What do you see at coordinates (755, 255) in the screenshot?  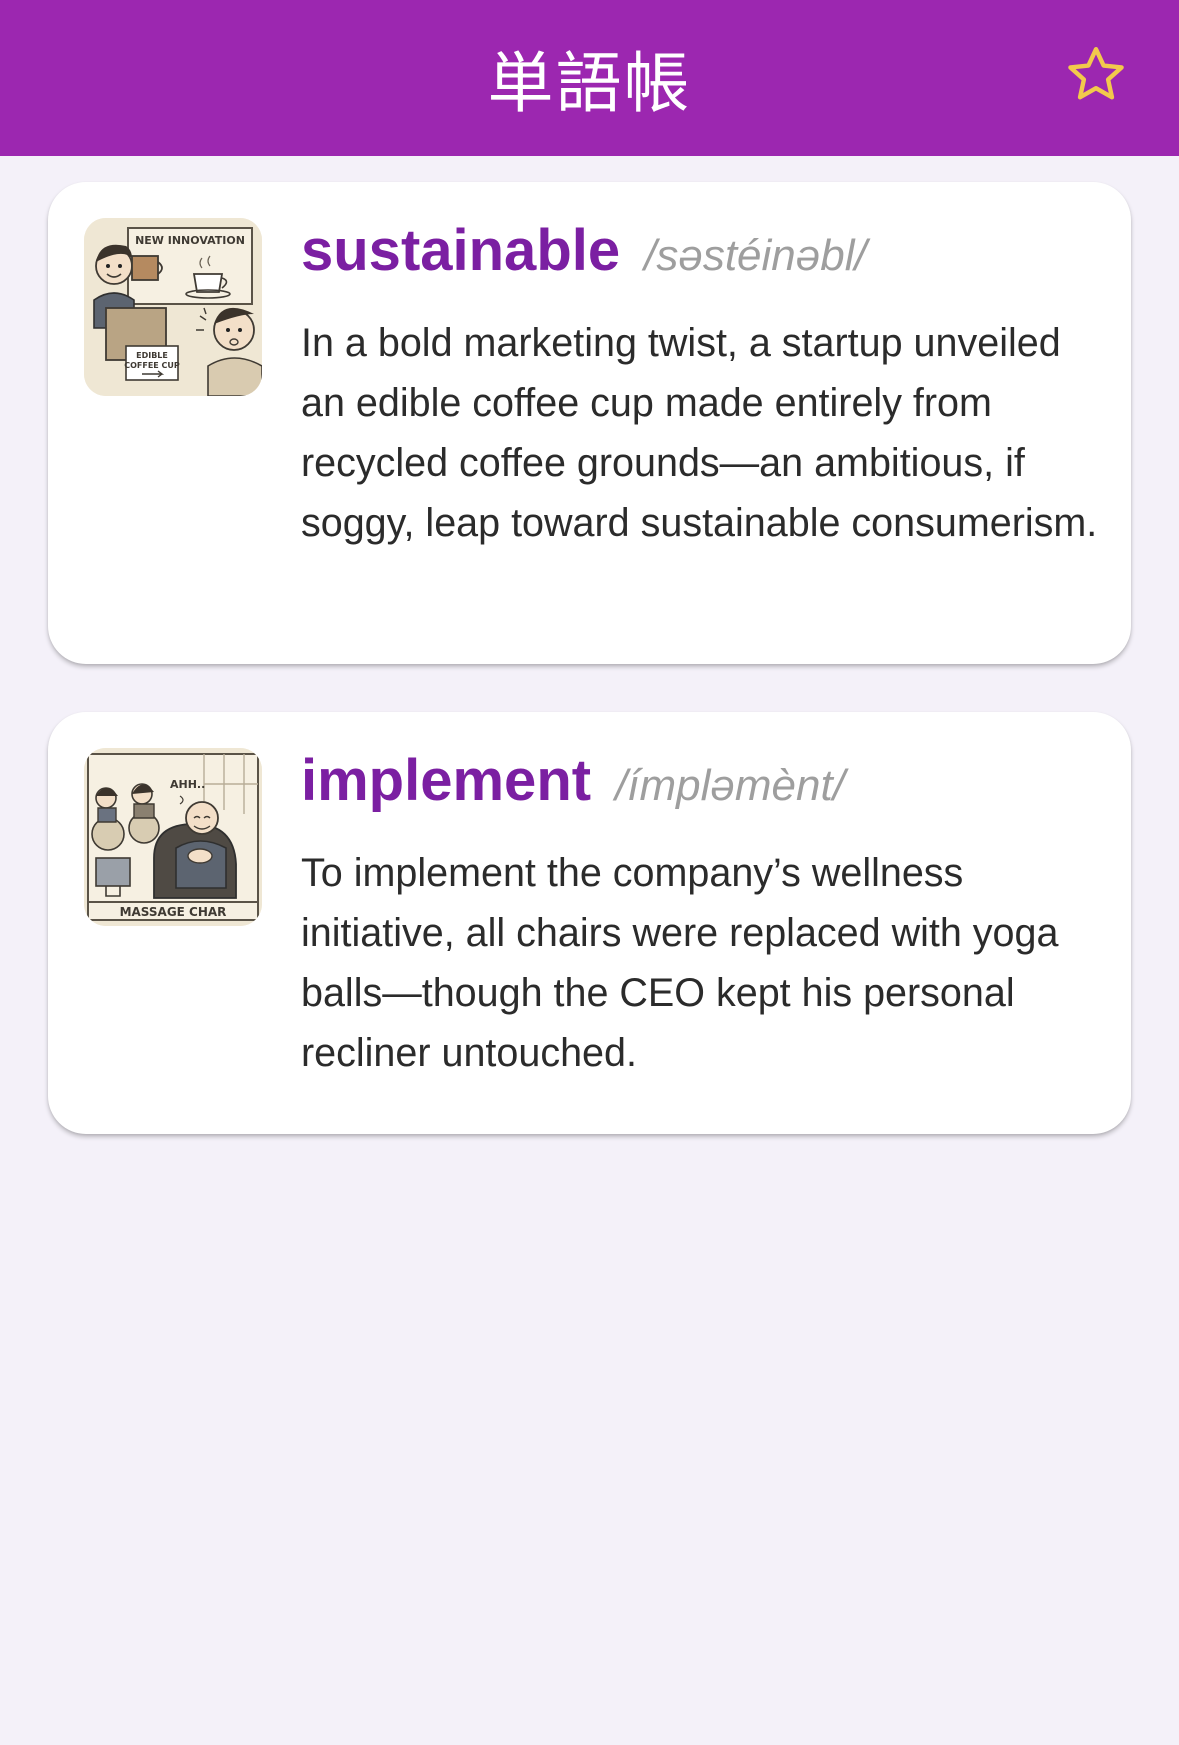 I see `word-pronunciation: /səstéinəbl/` at bounding box center [755, 255].